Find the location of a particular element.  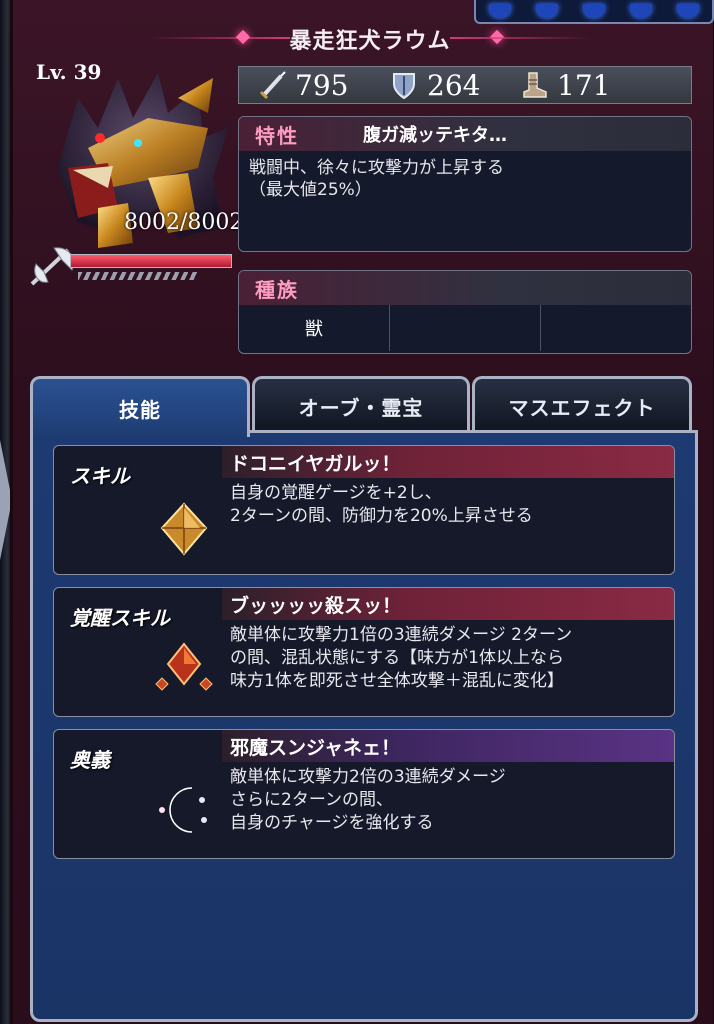

race-header: 種族 is located at coordinates (465, 288).